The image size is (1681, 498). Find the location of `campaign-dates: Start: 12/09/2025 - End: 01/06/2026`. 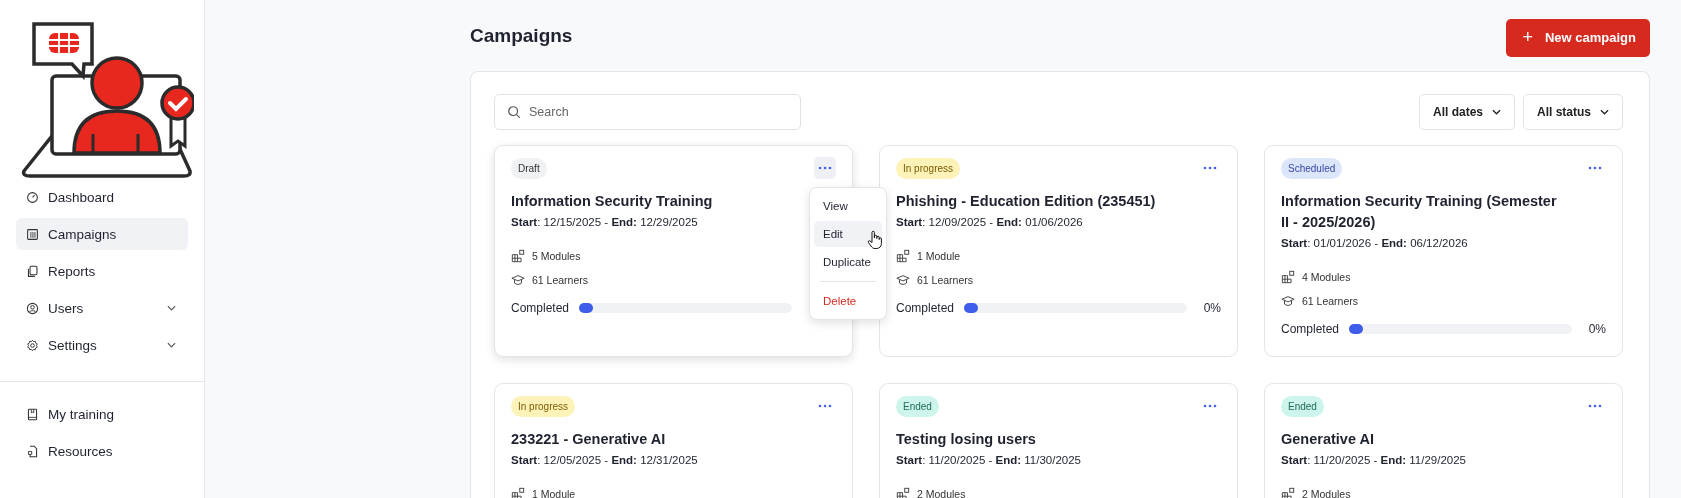

campaign-dates: Start: 12/09/2025 - End: 01/06/2026 is located at coordinates (990, 222).